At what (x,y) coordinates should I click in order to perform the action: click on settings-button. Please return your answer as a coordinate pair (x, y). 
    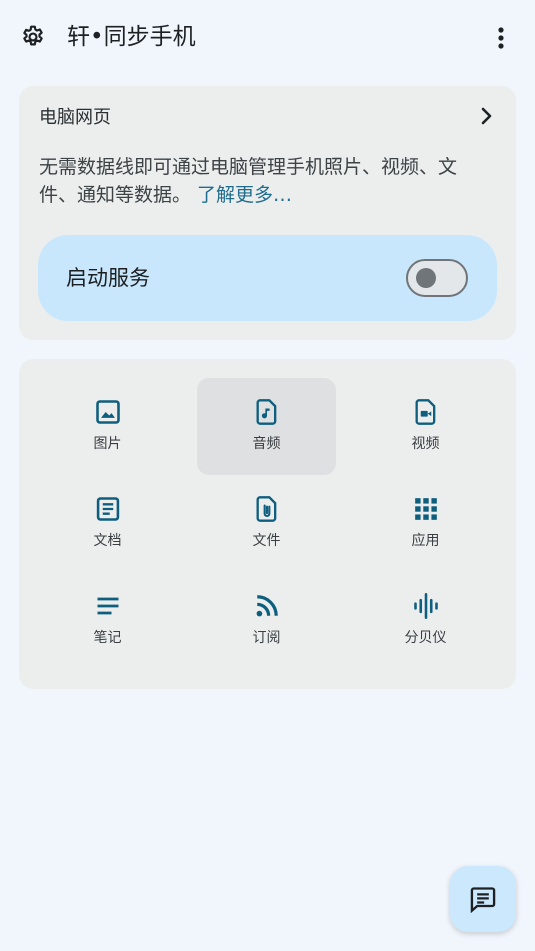
    Looking at the image, I should click on (33, 37).